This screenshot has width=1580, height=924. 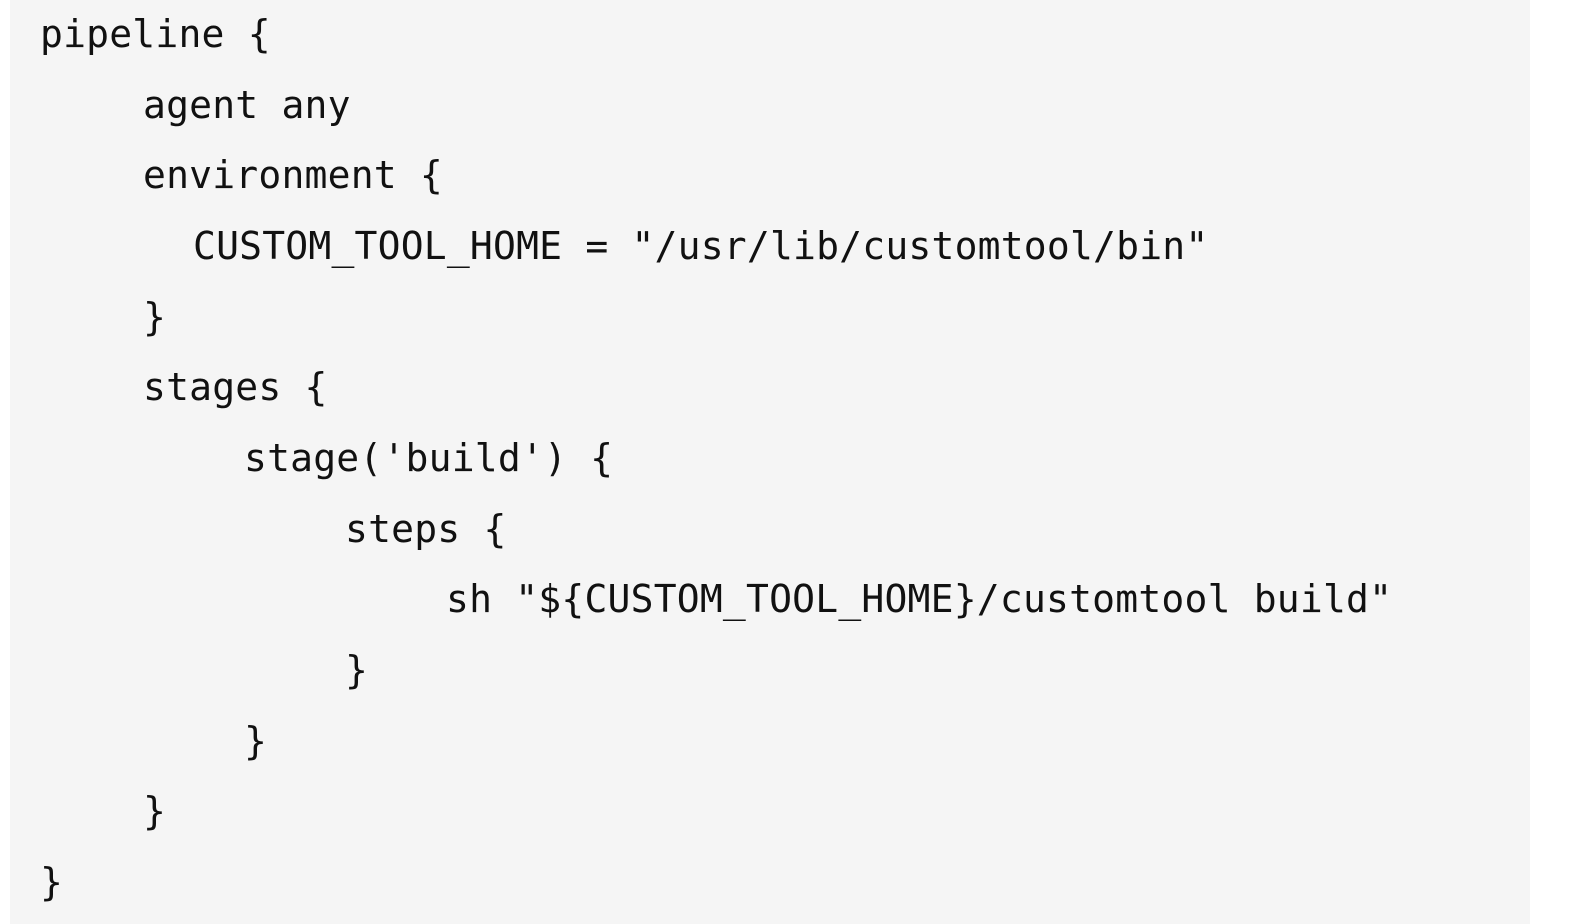 I want to click on code-line-1: pipeline {, so click(x=155, y=34).